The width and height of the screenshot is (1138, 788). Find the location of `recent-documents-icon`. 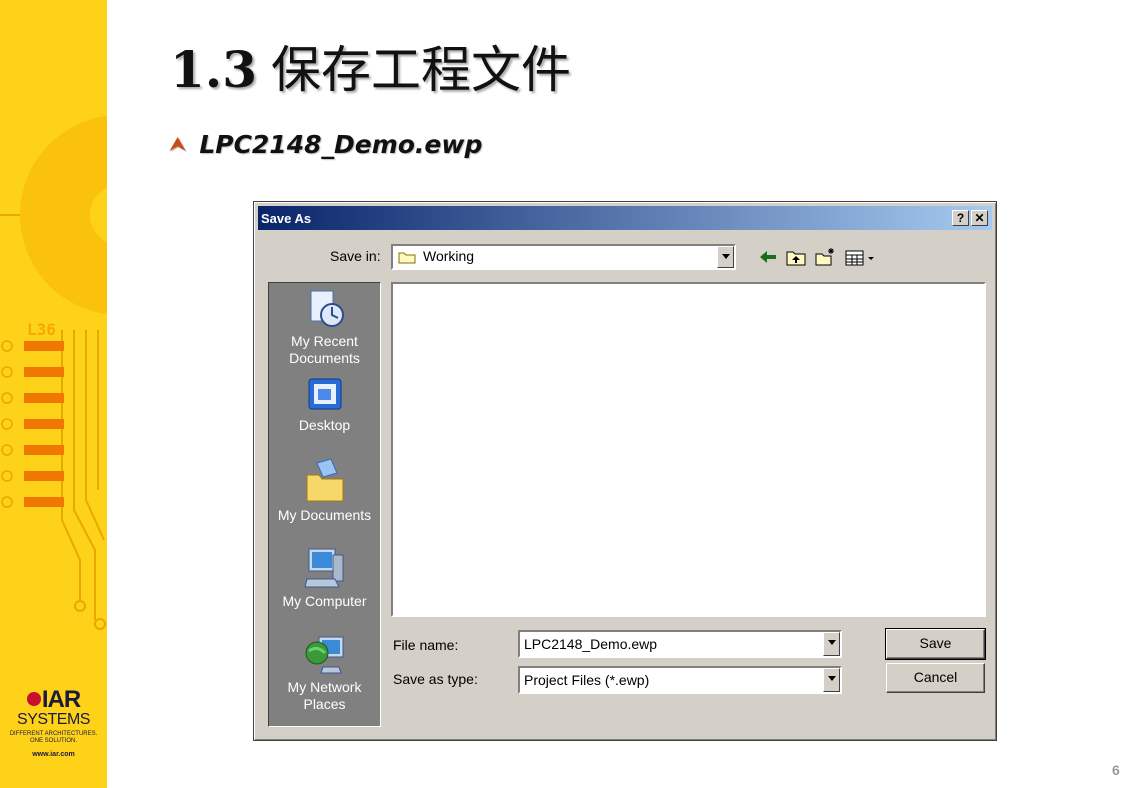

recent-documents-icon is located at coordinates (327, 308).